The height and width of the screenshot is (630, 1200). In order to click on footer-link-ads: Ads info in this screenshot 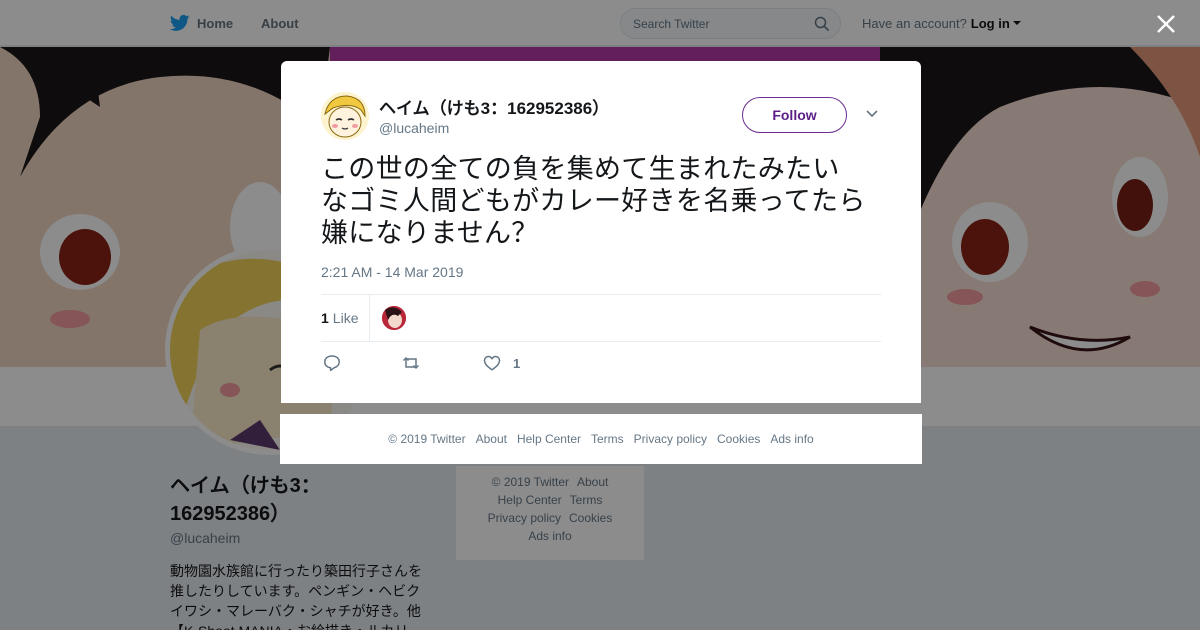, I will do `click(791, 439)`.